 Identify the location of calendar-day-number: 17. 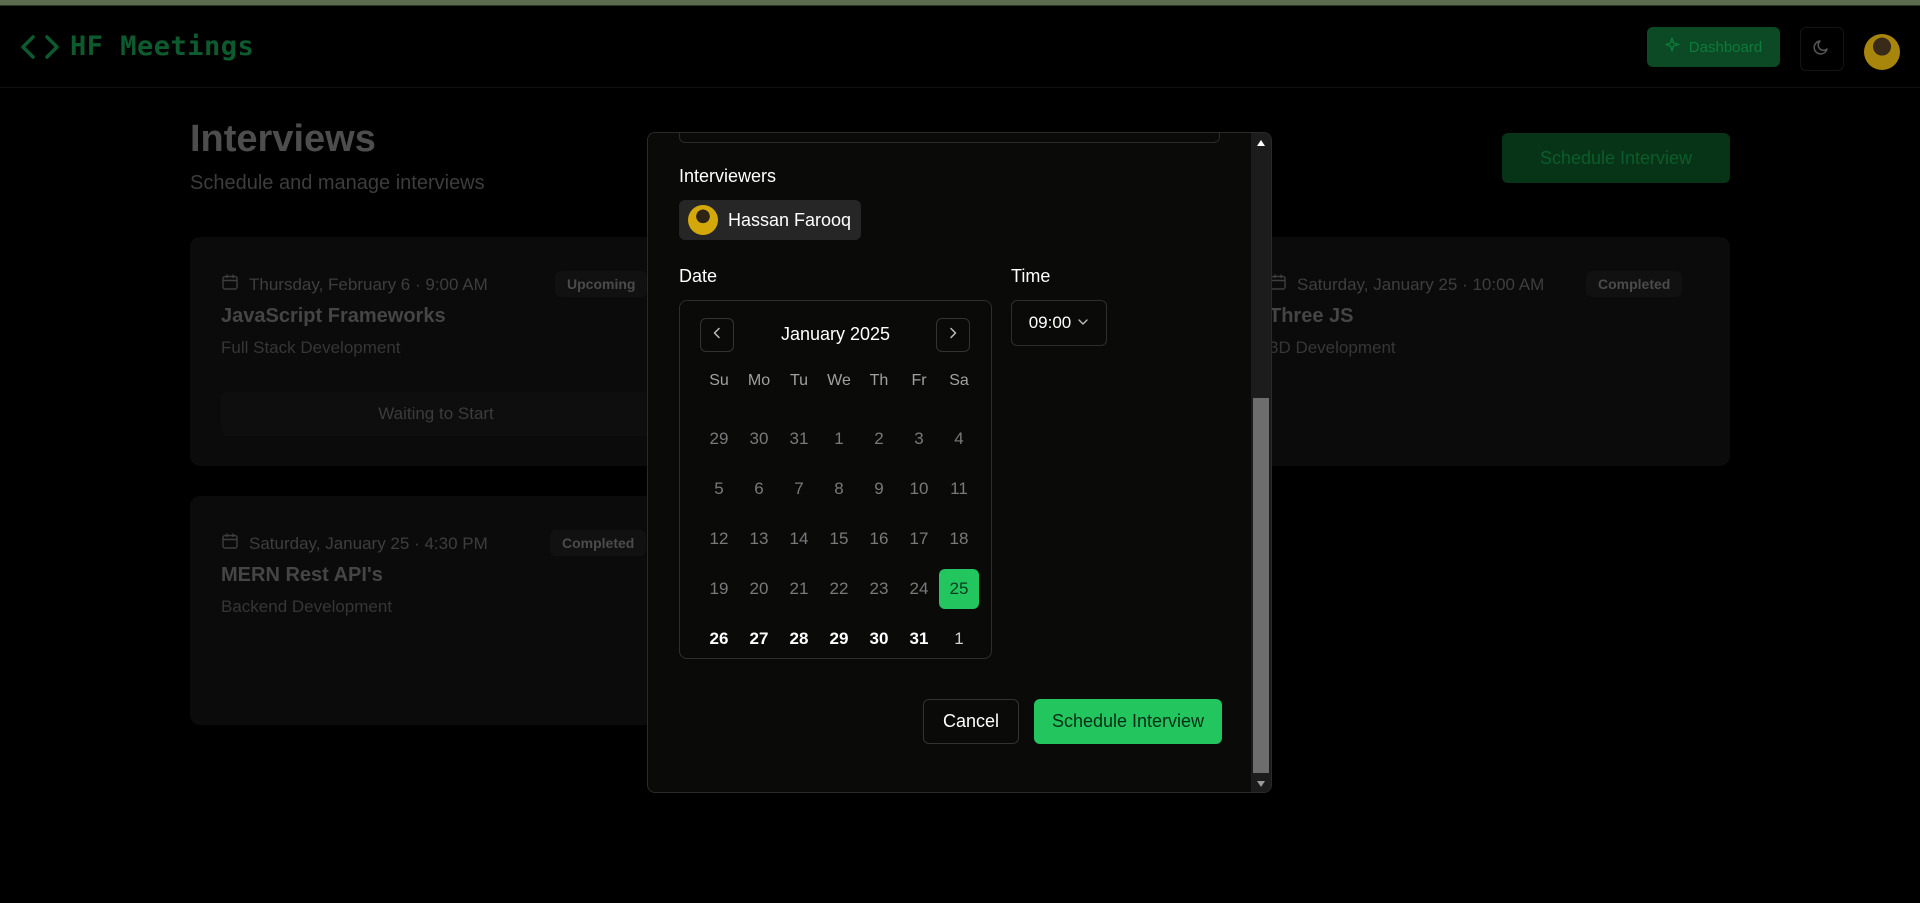
(919, 538).